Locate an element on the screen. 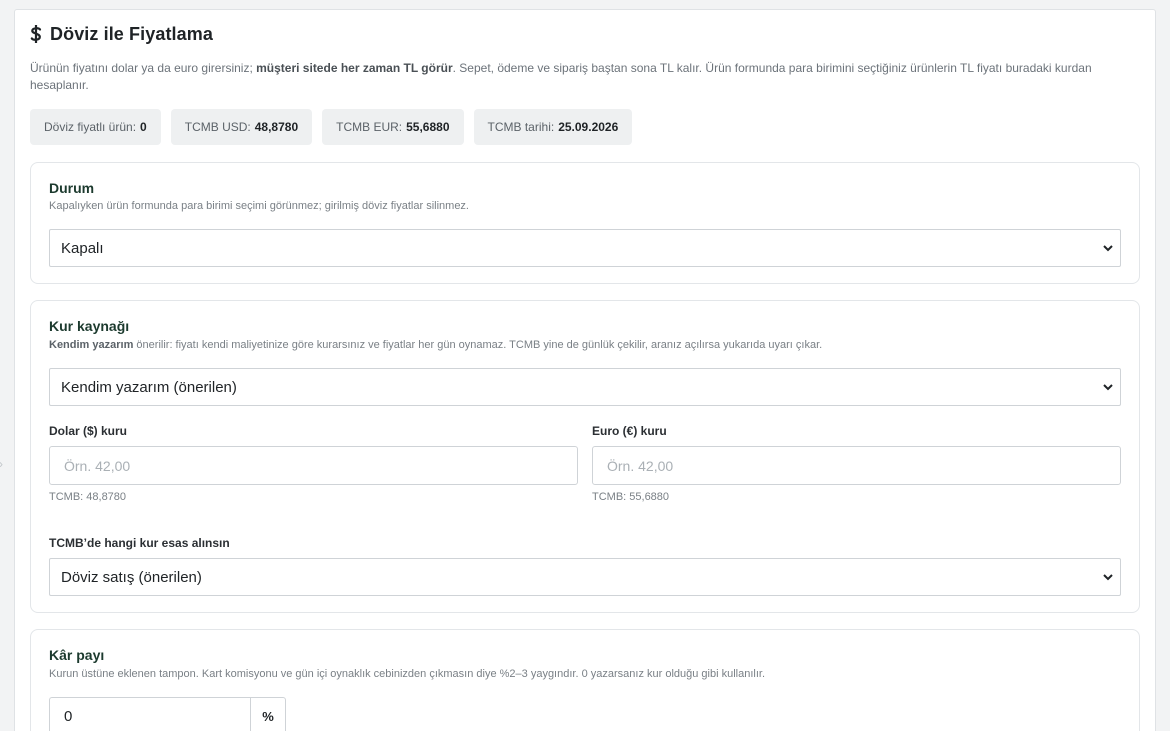 Image resolution: width=1170 pixels, height=731 pixels. rate-source-select: Kendim yazarım (önerilen) is located at coordinates (585, 387).